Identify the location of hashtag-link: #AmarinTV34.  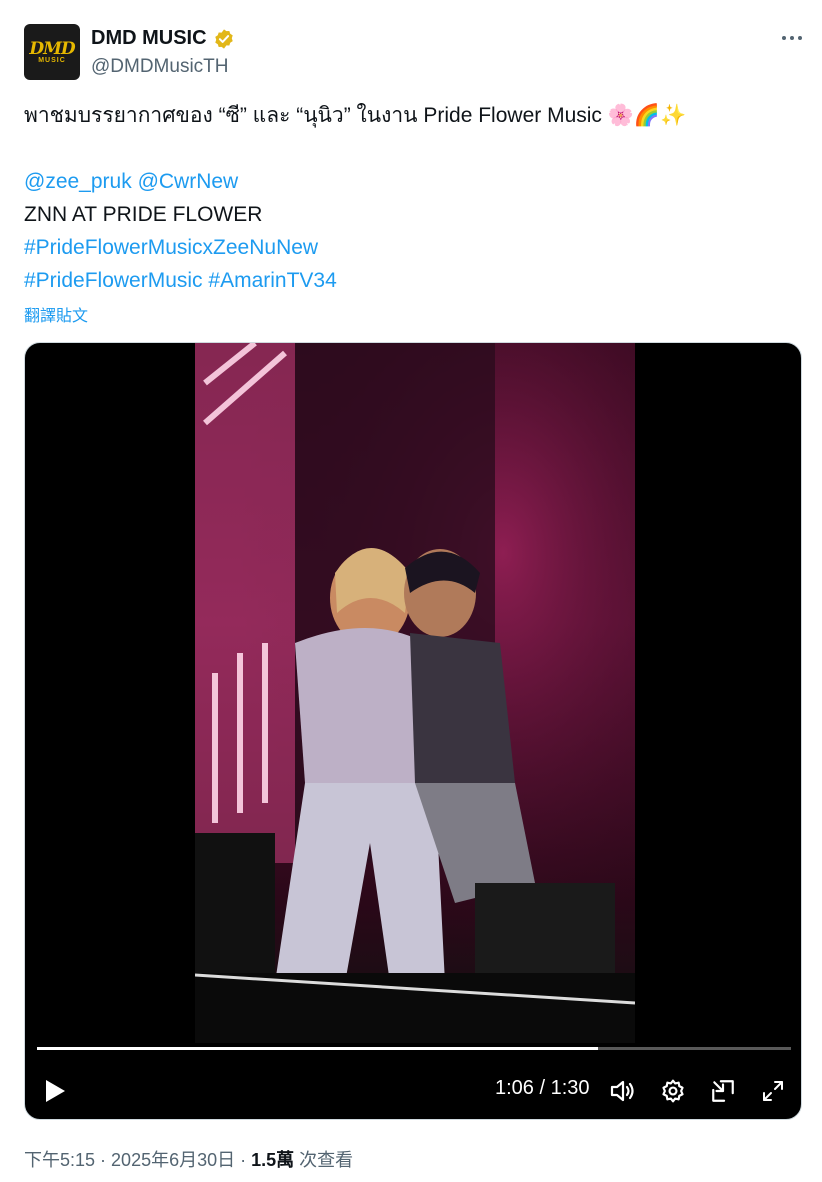
(272, 280).